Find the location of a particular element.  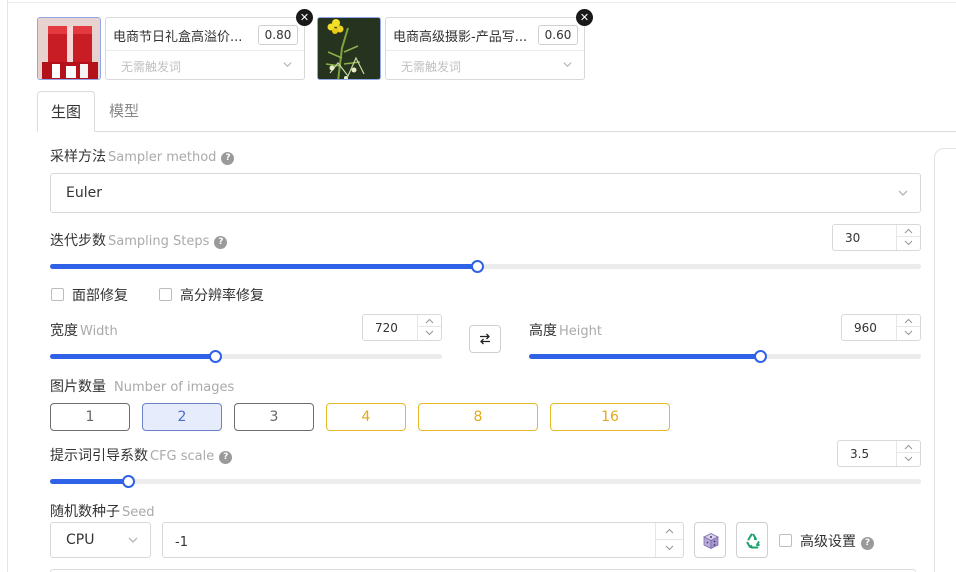

recycle-icon is located at coordinates (753, 541).